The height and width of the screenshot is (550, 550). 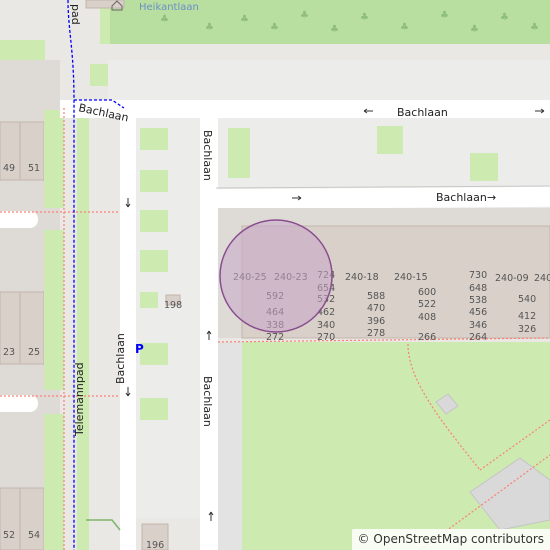 I want to click on park-bottom-edge, so click(x=230, y=446).